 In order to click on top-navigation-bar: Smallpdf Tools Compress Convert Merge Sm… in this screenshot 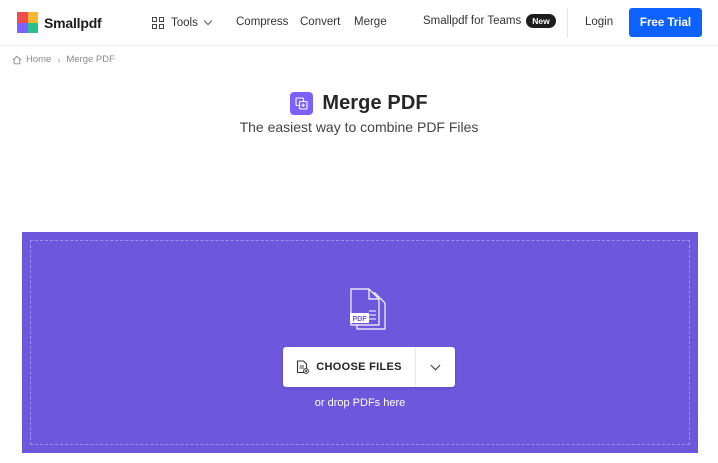, I will do `click(359, 23)`.